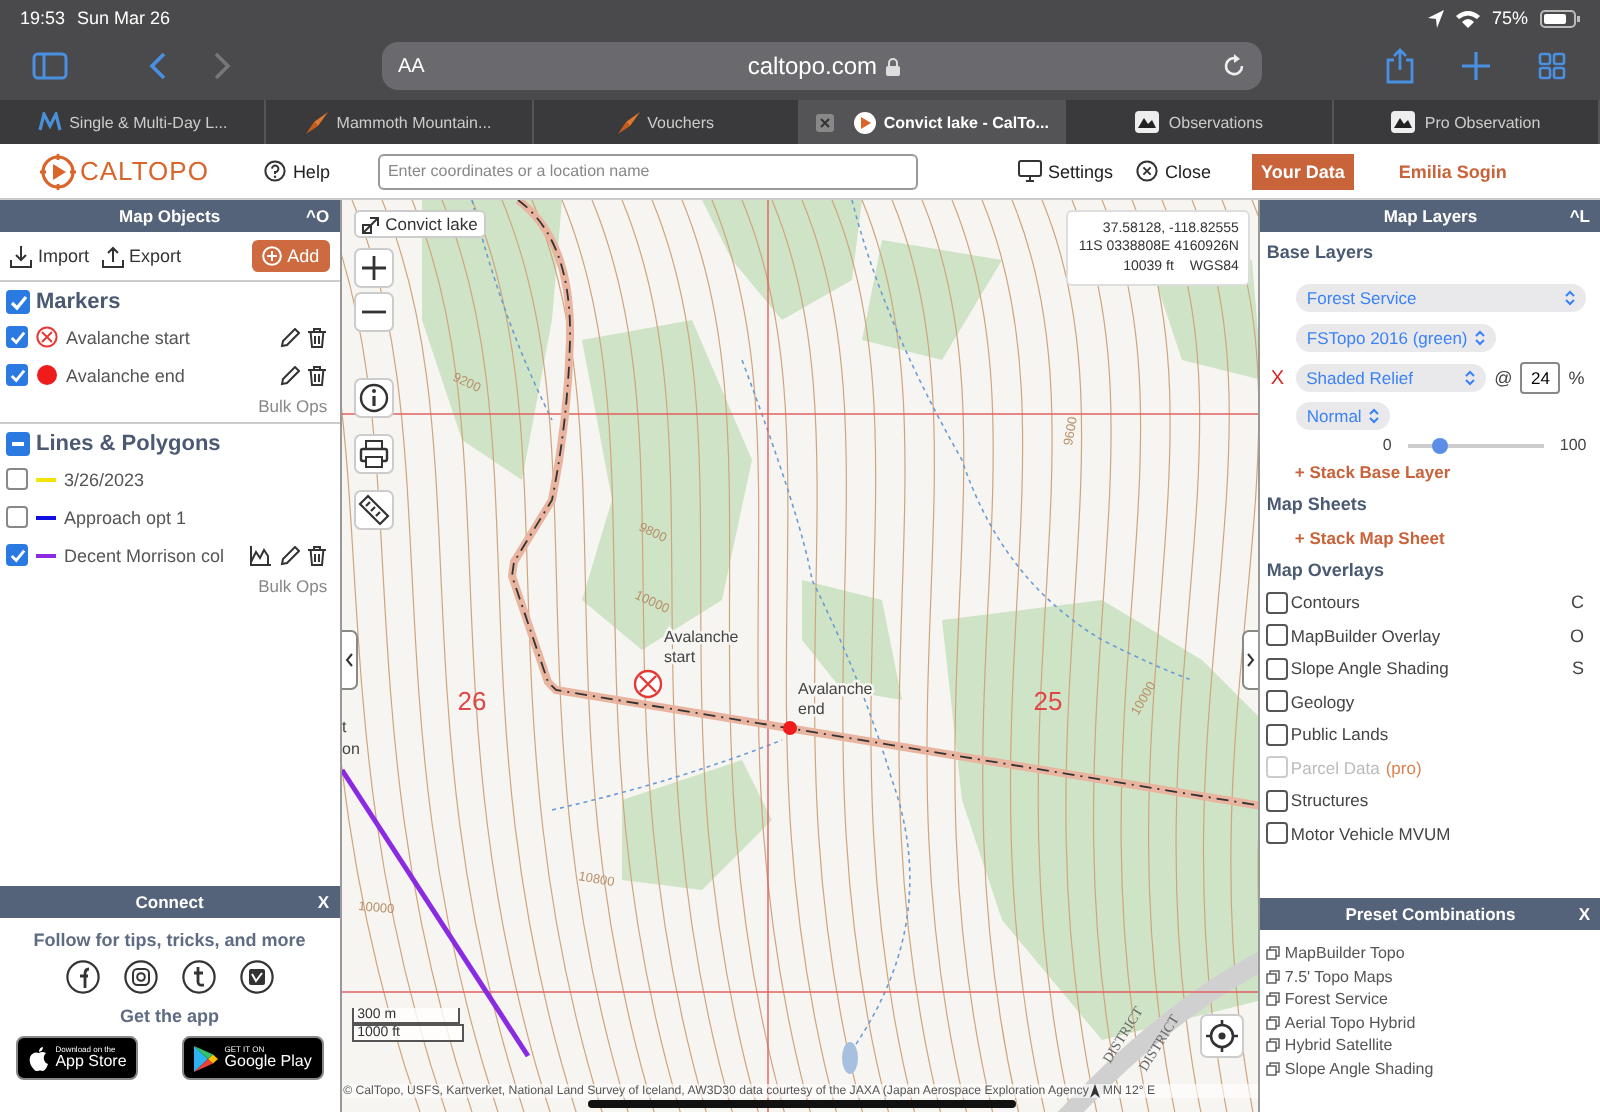  What do you see at coordinates (1540, 378) in the screenshot?
I see `opacity-field: 24` at bounding box center [1540, 378].